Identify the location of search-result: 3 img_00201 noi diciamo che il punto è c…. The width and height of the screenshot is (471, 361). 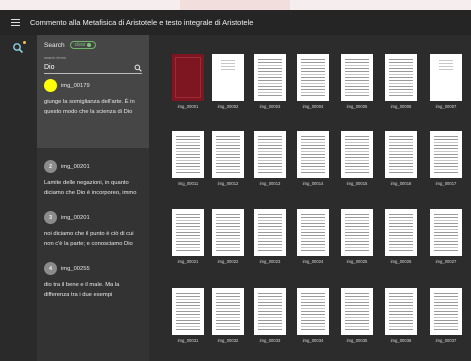
(93, 229).